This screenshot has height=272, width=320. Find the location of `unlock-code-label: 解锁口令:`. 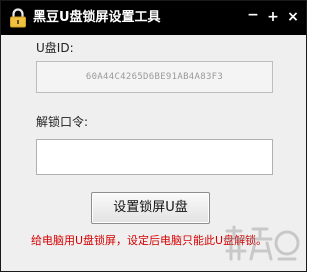

unlock-code-label: 解锁口令: is located at coordinates (62, 122).